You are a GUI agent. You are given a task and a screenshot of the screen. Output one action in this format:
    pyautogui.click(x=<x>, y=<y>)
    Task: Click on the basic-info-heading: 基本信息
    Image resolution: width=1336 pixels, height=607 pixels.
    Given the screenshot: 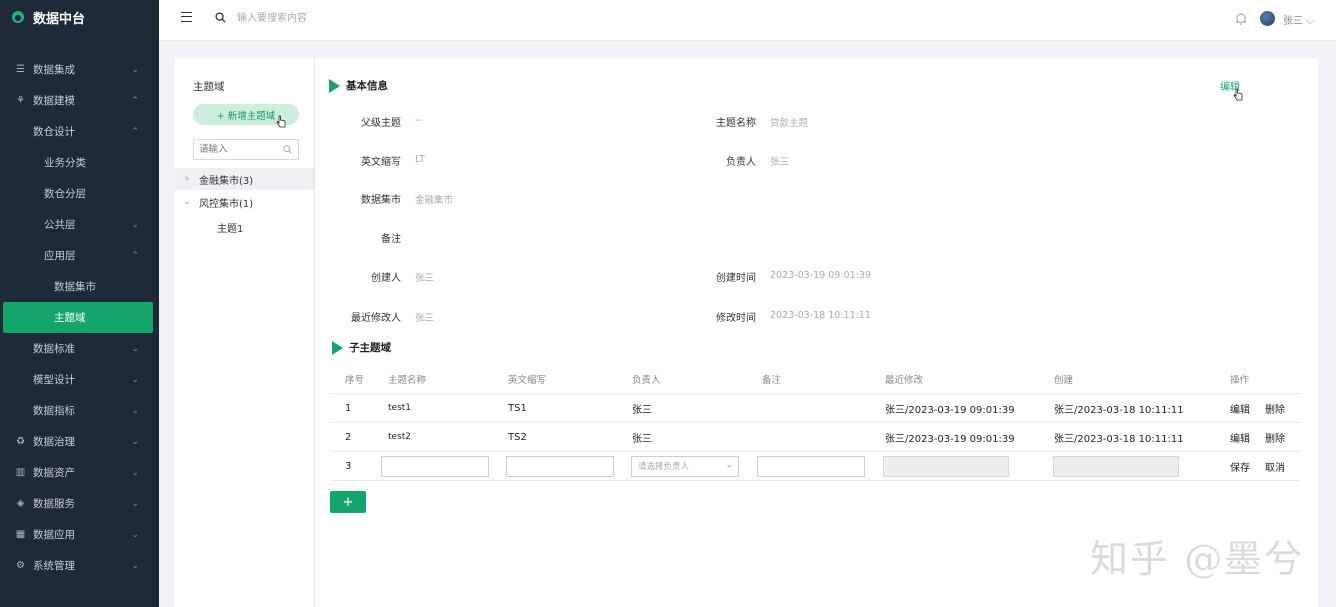 What is the action you would take?
    pyautogui.click(x=358, y=85)
    